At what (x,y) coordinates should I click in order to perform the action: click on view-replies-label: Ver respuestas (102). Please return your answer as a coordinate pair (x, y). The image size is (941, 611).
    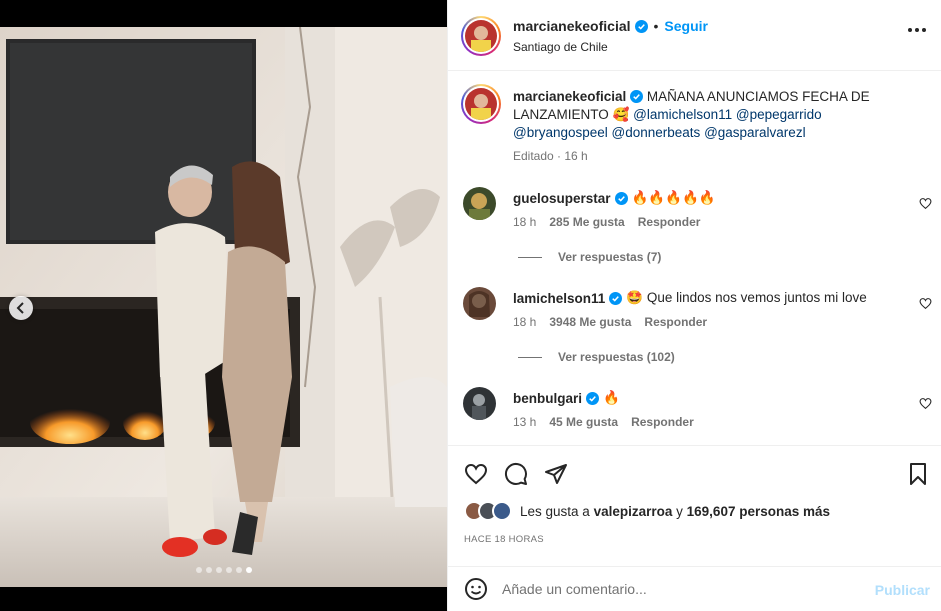
    Looking at the image, I should click on (616, 357).